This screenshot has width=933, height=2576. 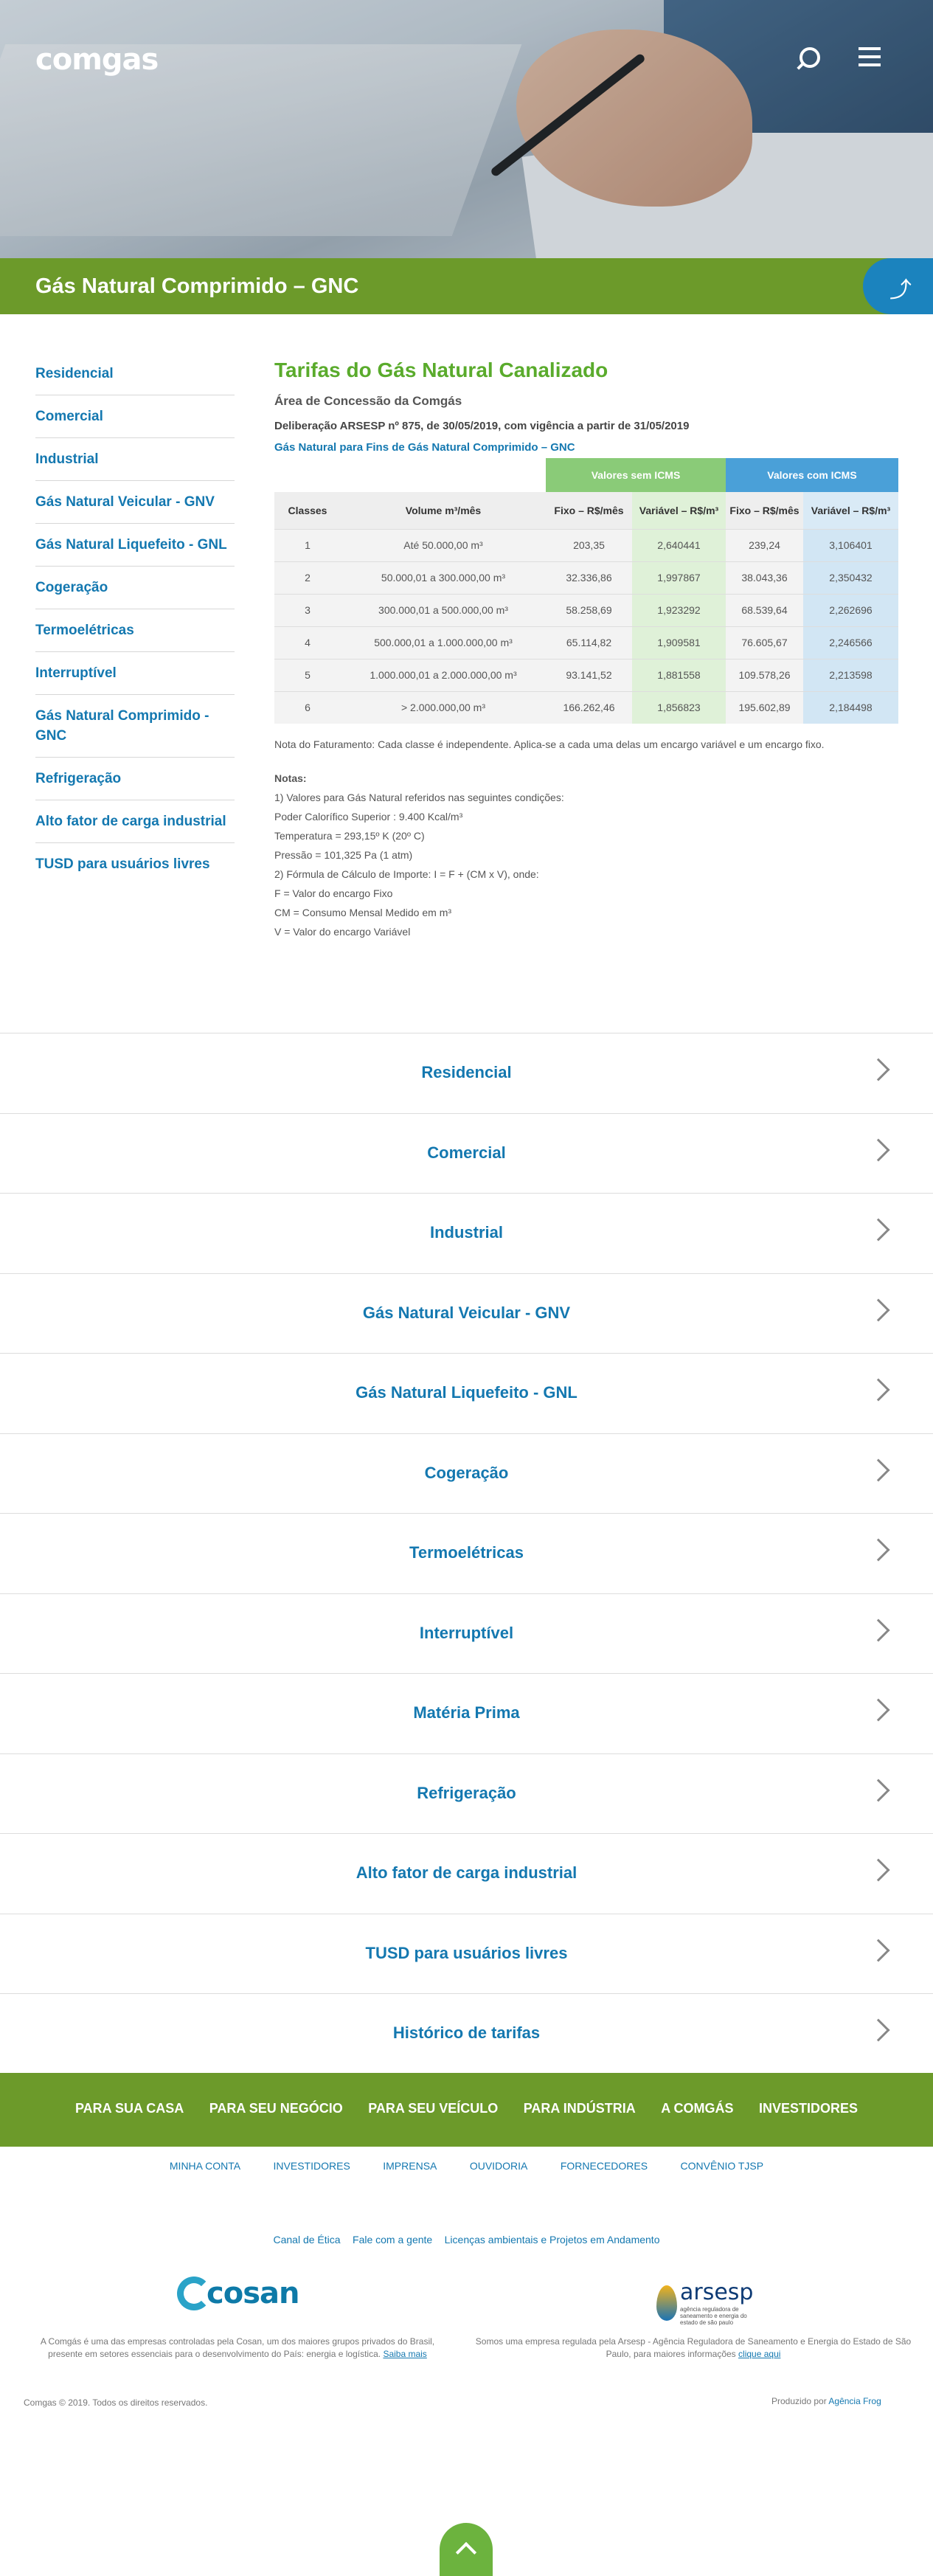 What do you see at coordinates (307, 511) in the screenshot?
I see `column-header: Classes` at bounding box center [307, 511].